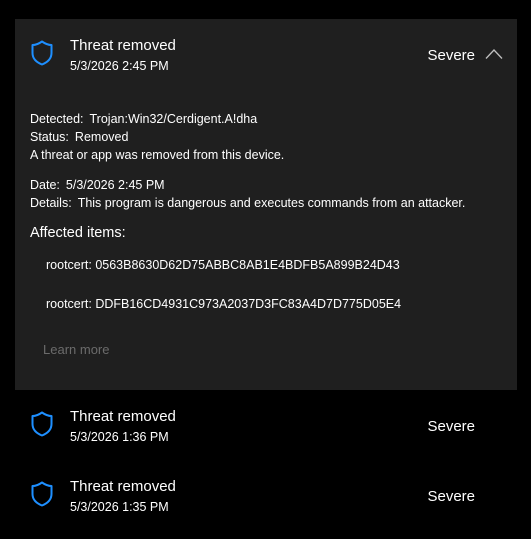 The height and width of the screenshot is (539, 531). I want to click on affected-items-heading: Affected items:, so click(78, 233).